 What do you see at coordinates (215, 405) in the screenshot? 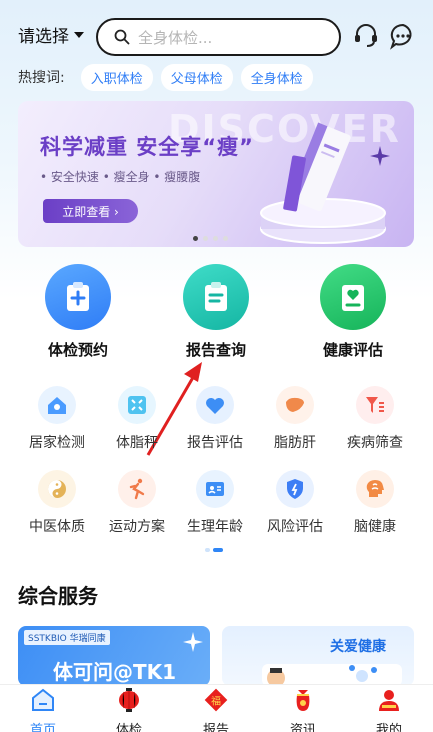
I see `heart-icon` at bounding box center [215, 405].